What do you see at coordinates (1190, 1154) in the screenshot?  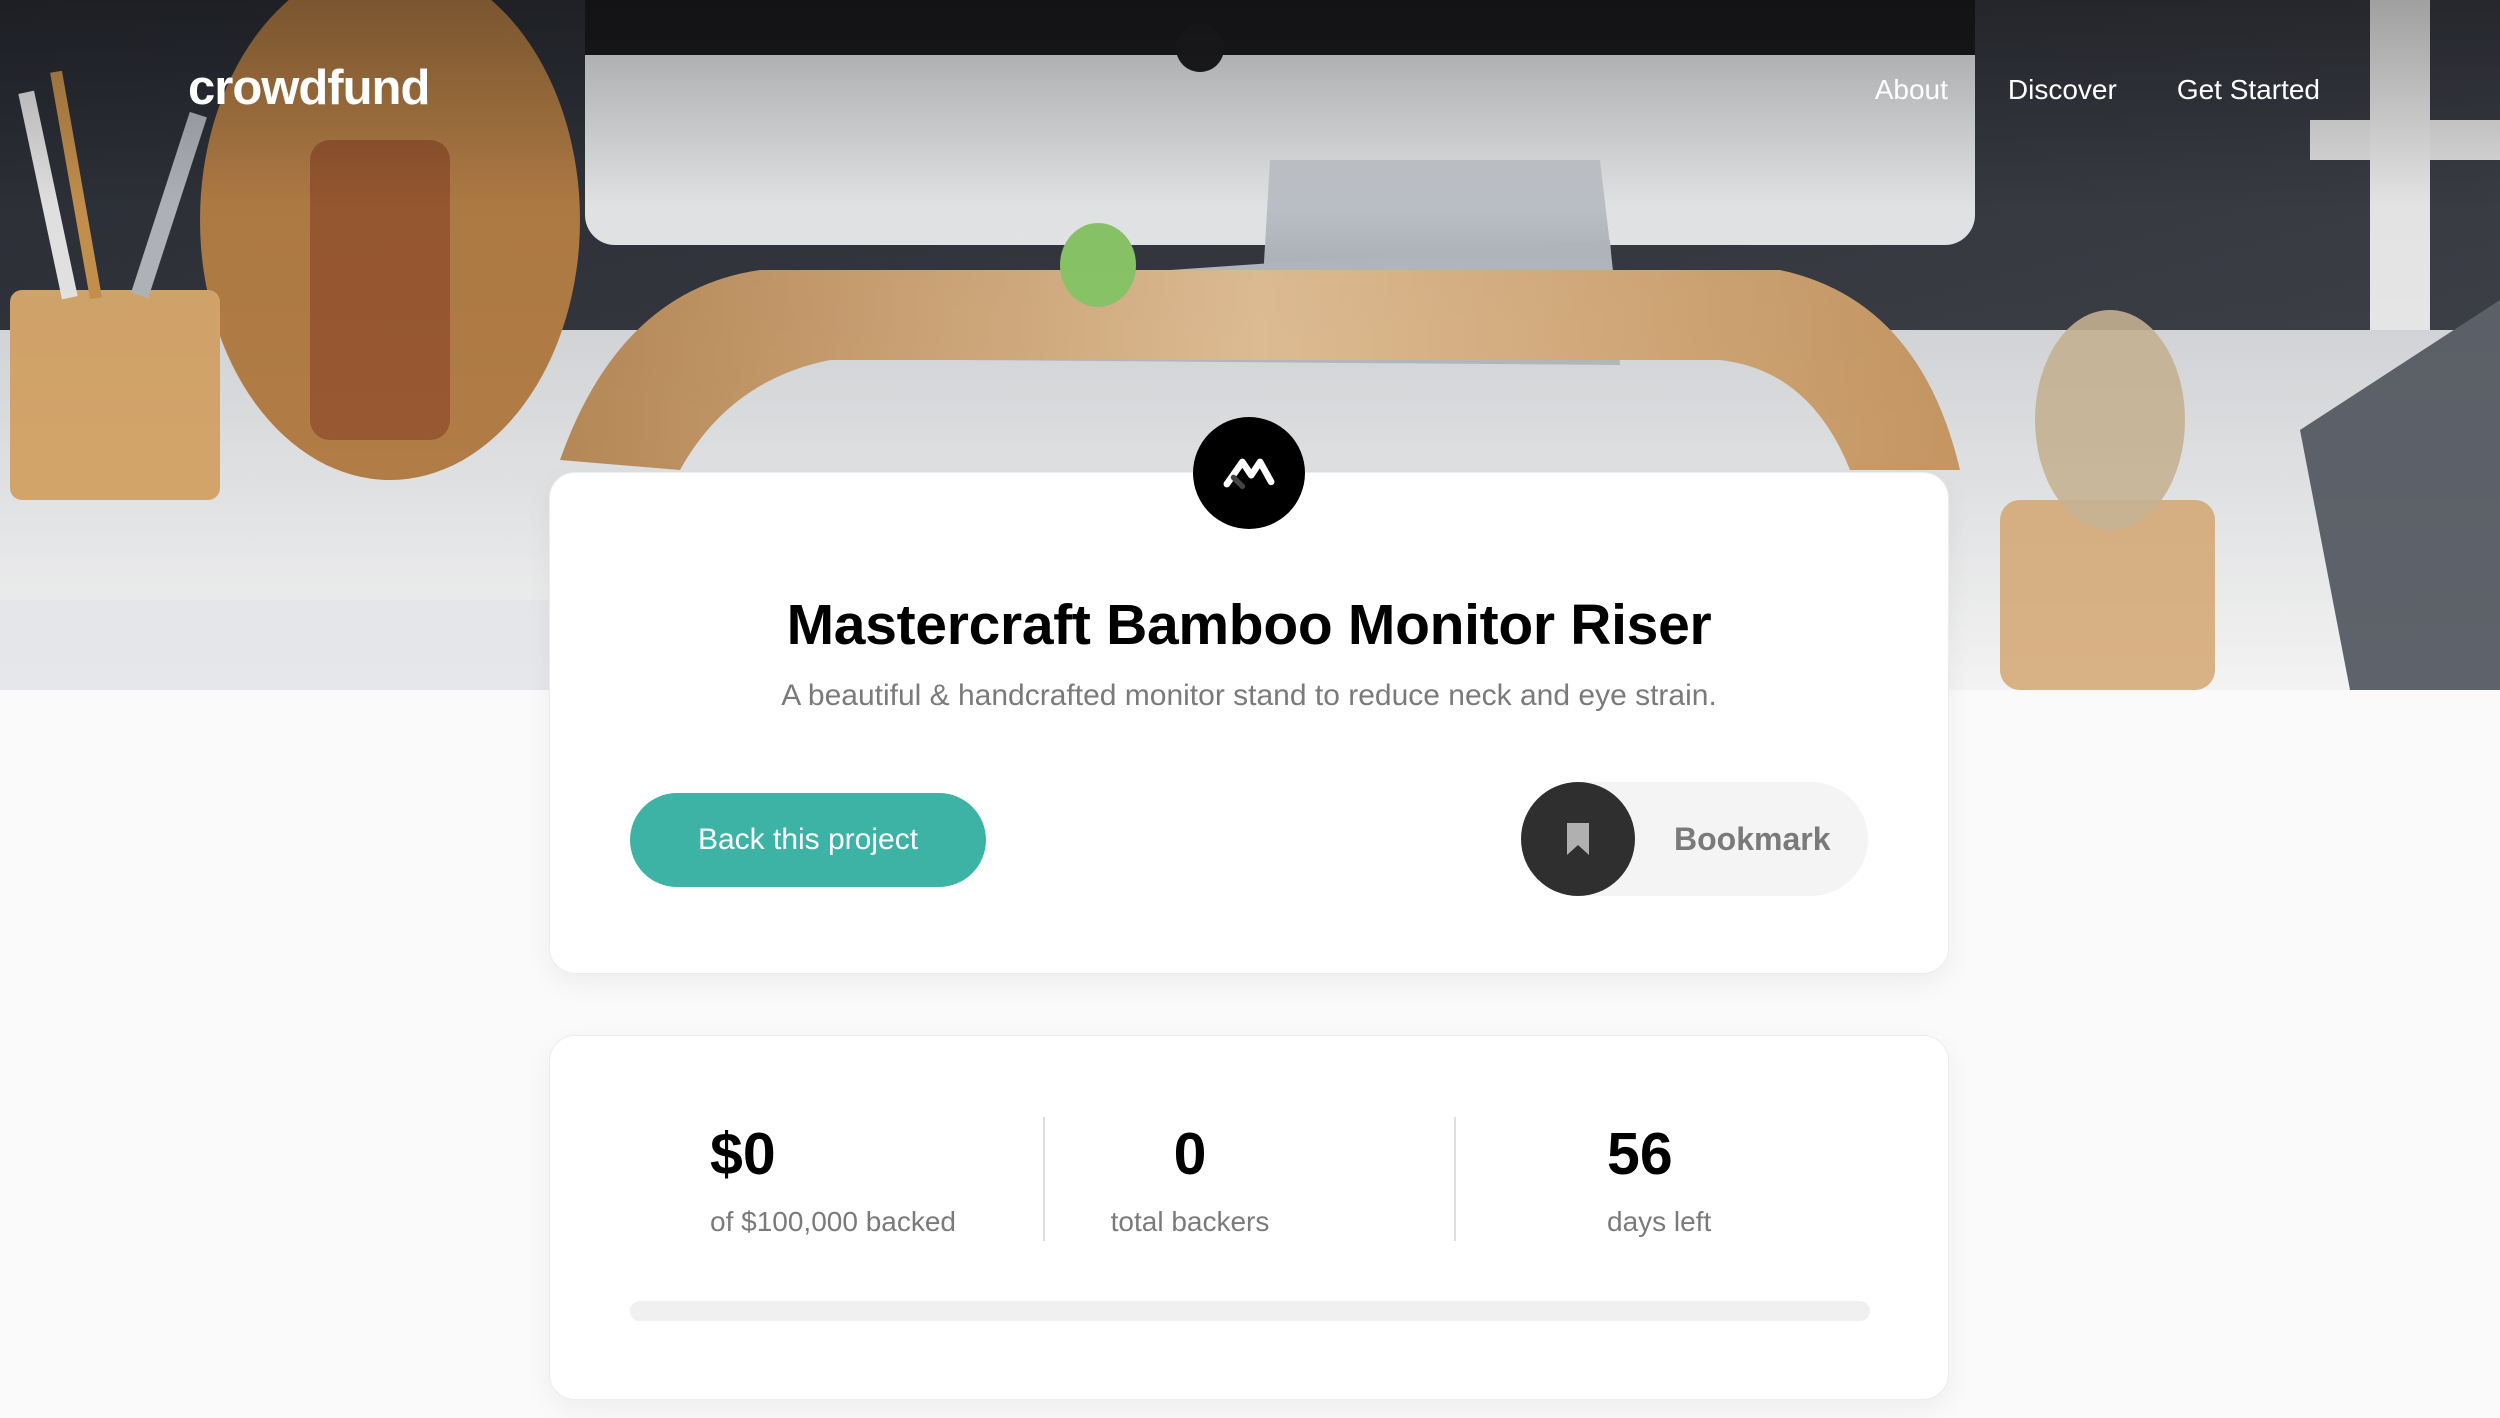 I see `backers-count: 0` at bounding box center [1190, 1154].